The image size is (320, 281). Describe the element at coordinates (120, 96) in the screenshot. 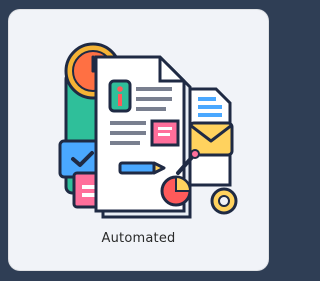

I see `info-icon` at that location.